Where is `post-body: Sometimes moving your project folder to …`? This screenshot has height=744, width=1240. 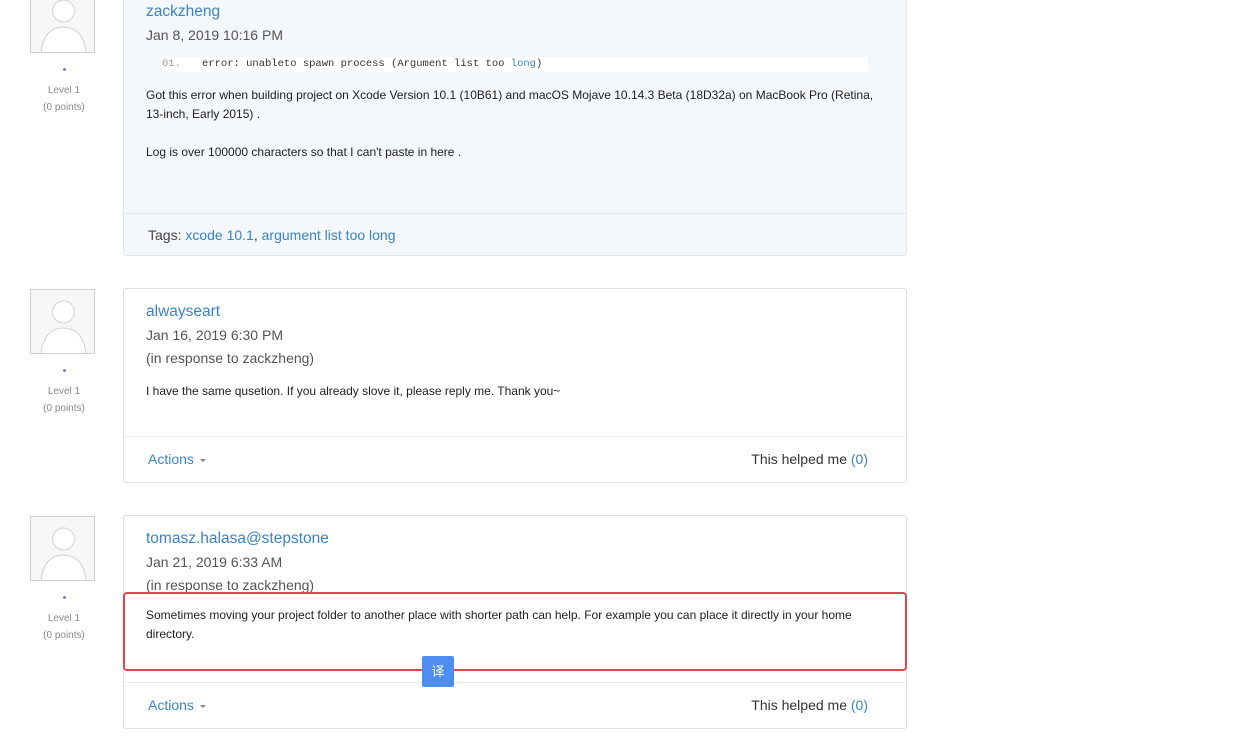
post-body: Sometimes moving your project folder to … is located at coordinates (515, 625).